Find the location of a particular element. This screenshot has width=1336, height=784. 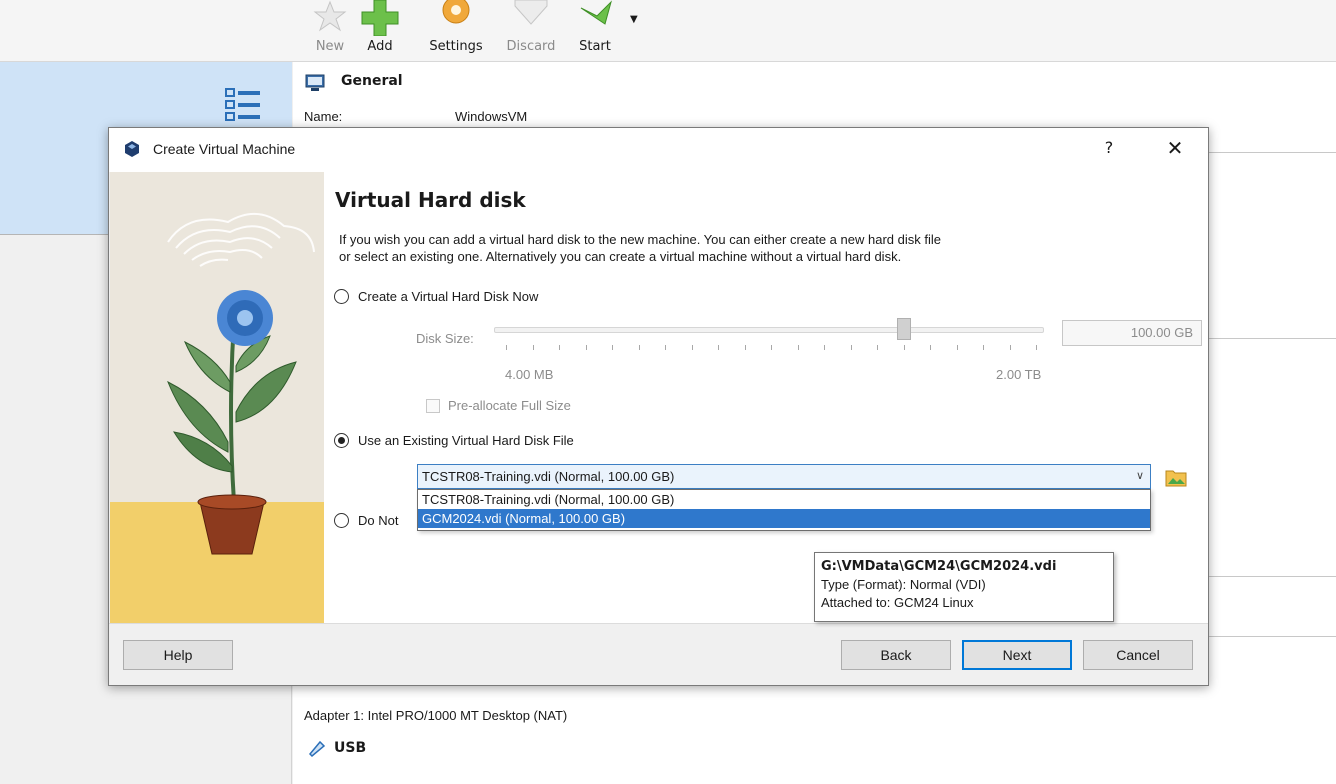

no-disk-label: Do Not is located at coordinates (378, 520).